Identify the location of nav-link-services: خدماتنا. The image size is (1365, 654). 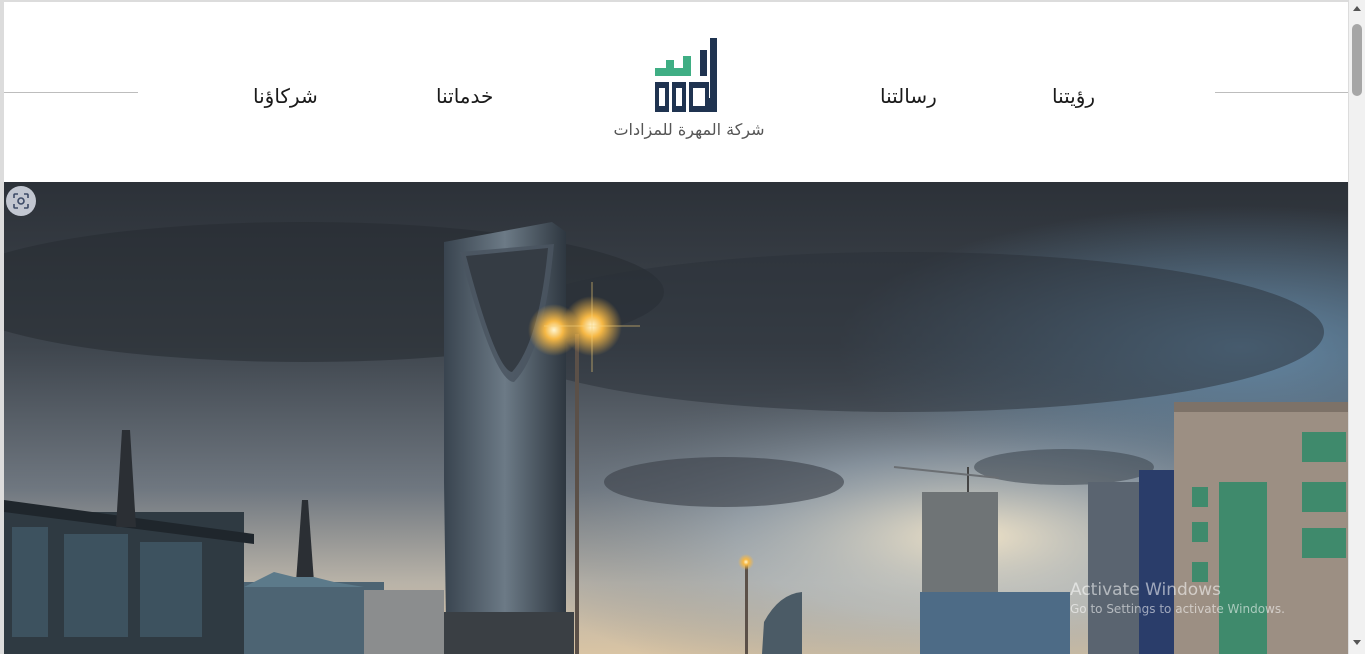
(464, 96).